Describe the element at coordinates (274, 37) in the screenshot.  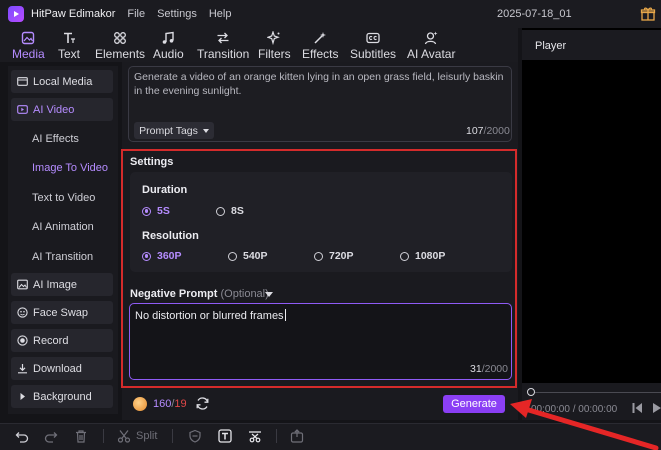
I see `sparkle-icon` at that location.